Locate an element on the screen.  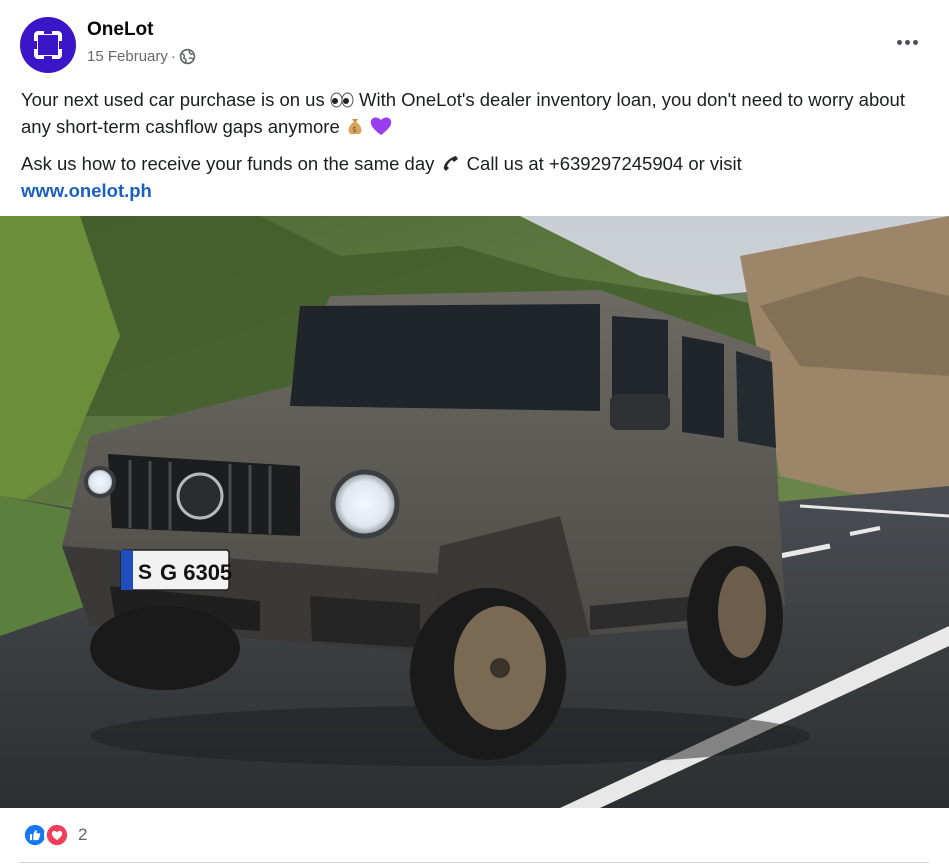
license-plate-number: G 6305 is located at coordinates (196, 572).